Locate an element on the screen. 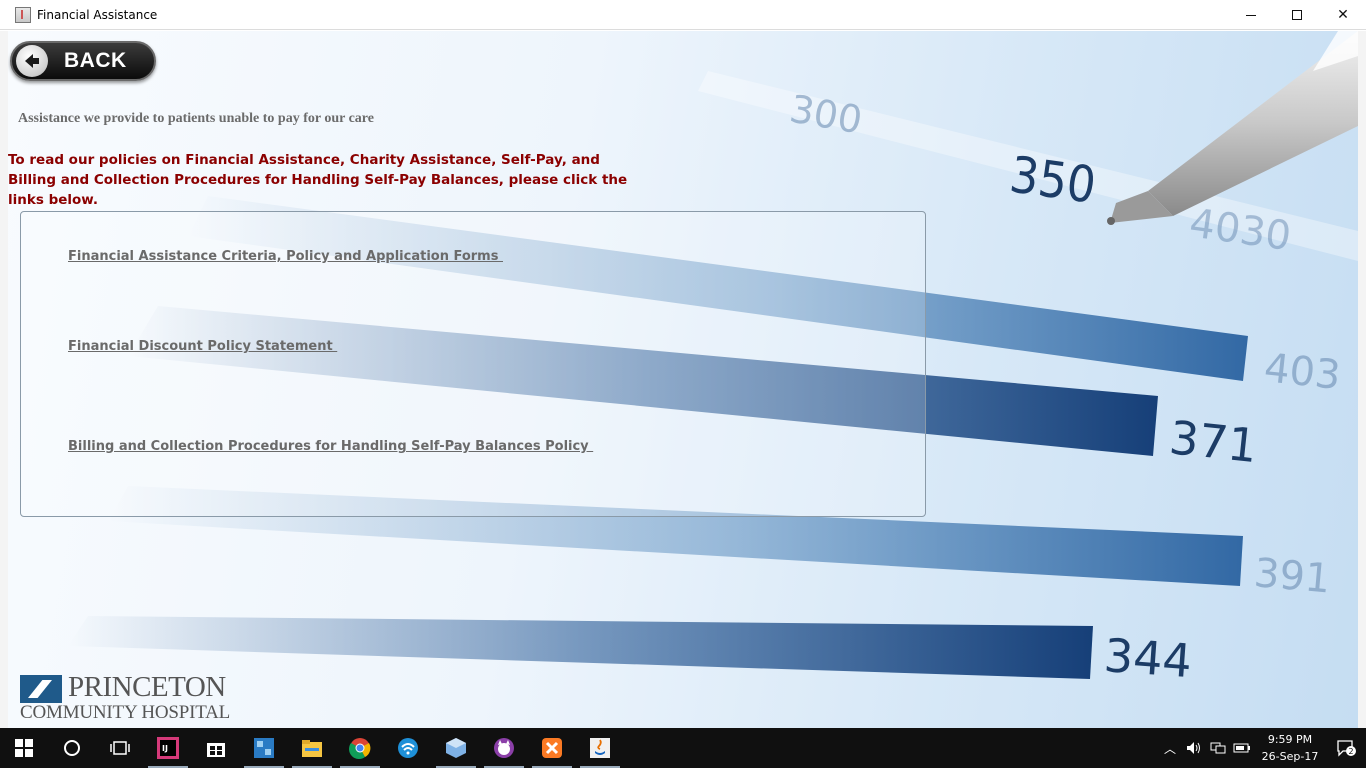 This screenshot has width=1366, height=768. taskbar-app-intellij: IJ is located at coordinates (168, 748).